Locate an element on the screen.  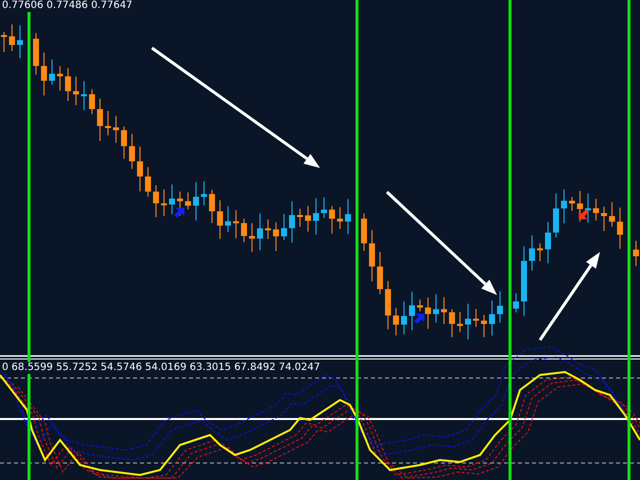
price-readout: 0.77606 0.77486 0.77647 is located at coordinates (67, 6).